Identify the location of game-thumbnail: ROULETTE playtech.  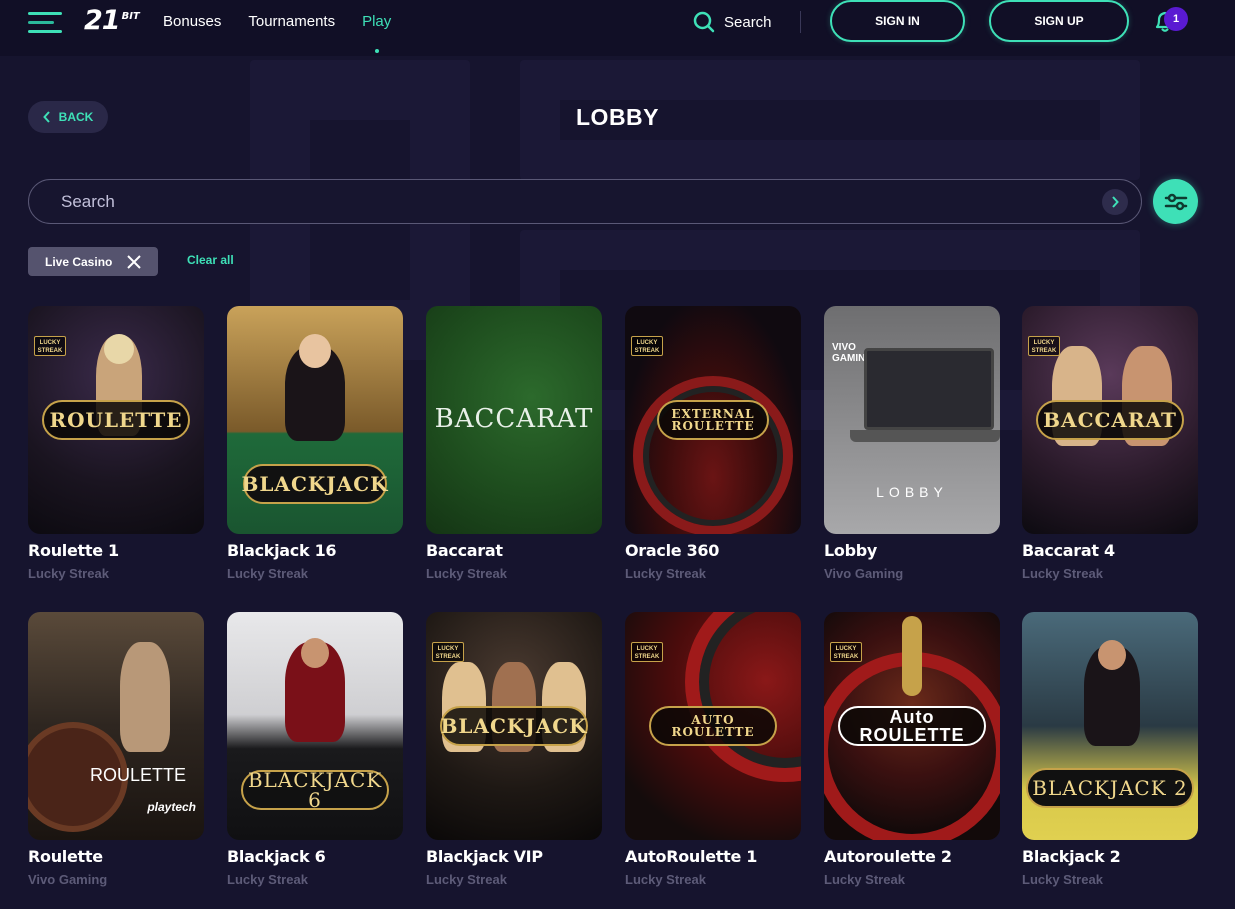
(116, 726).